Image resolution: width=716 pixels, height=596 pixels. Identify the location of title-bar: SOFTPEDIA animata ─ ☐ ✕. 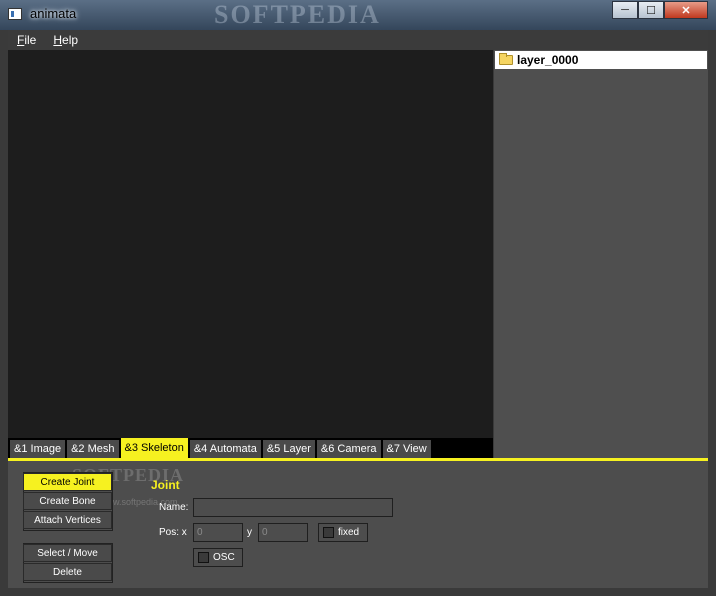
(358, 15).